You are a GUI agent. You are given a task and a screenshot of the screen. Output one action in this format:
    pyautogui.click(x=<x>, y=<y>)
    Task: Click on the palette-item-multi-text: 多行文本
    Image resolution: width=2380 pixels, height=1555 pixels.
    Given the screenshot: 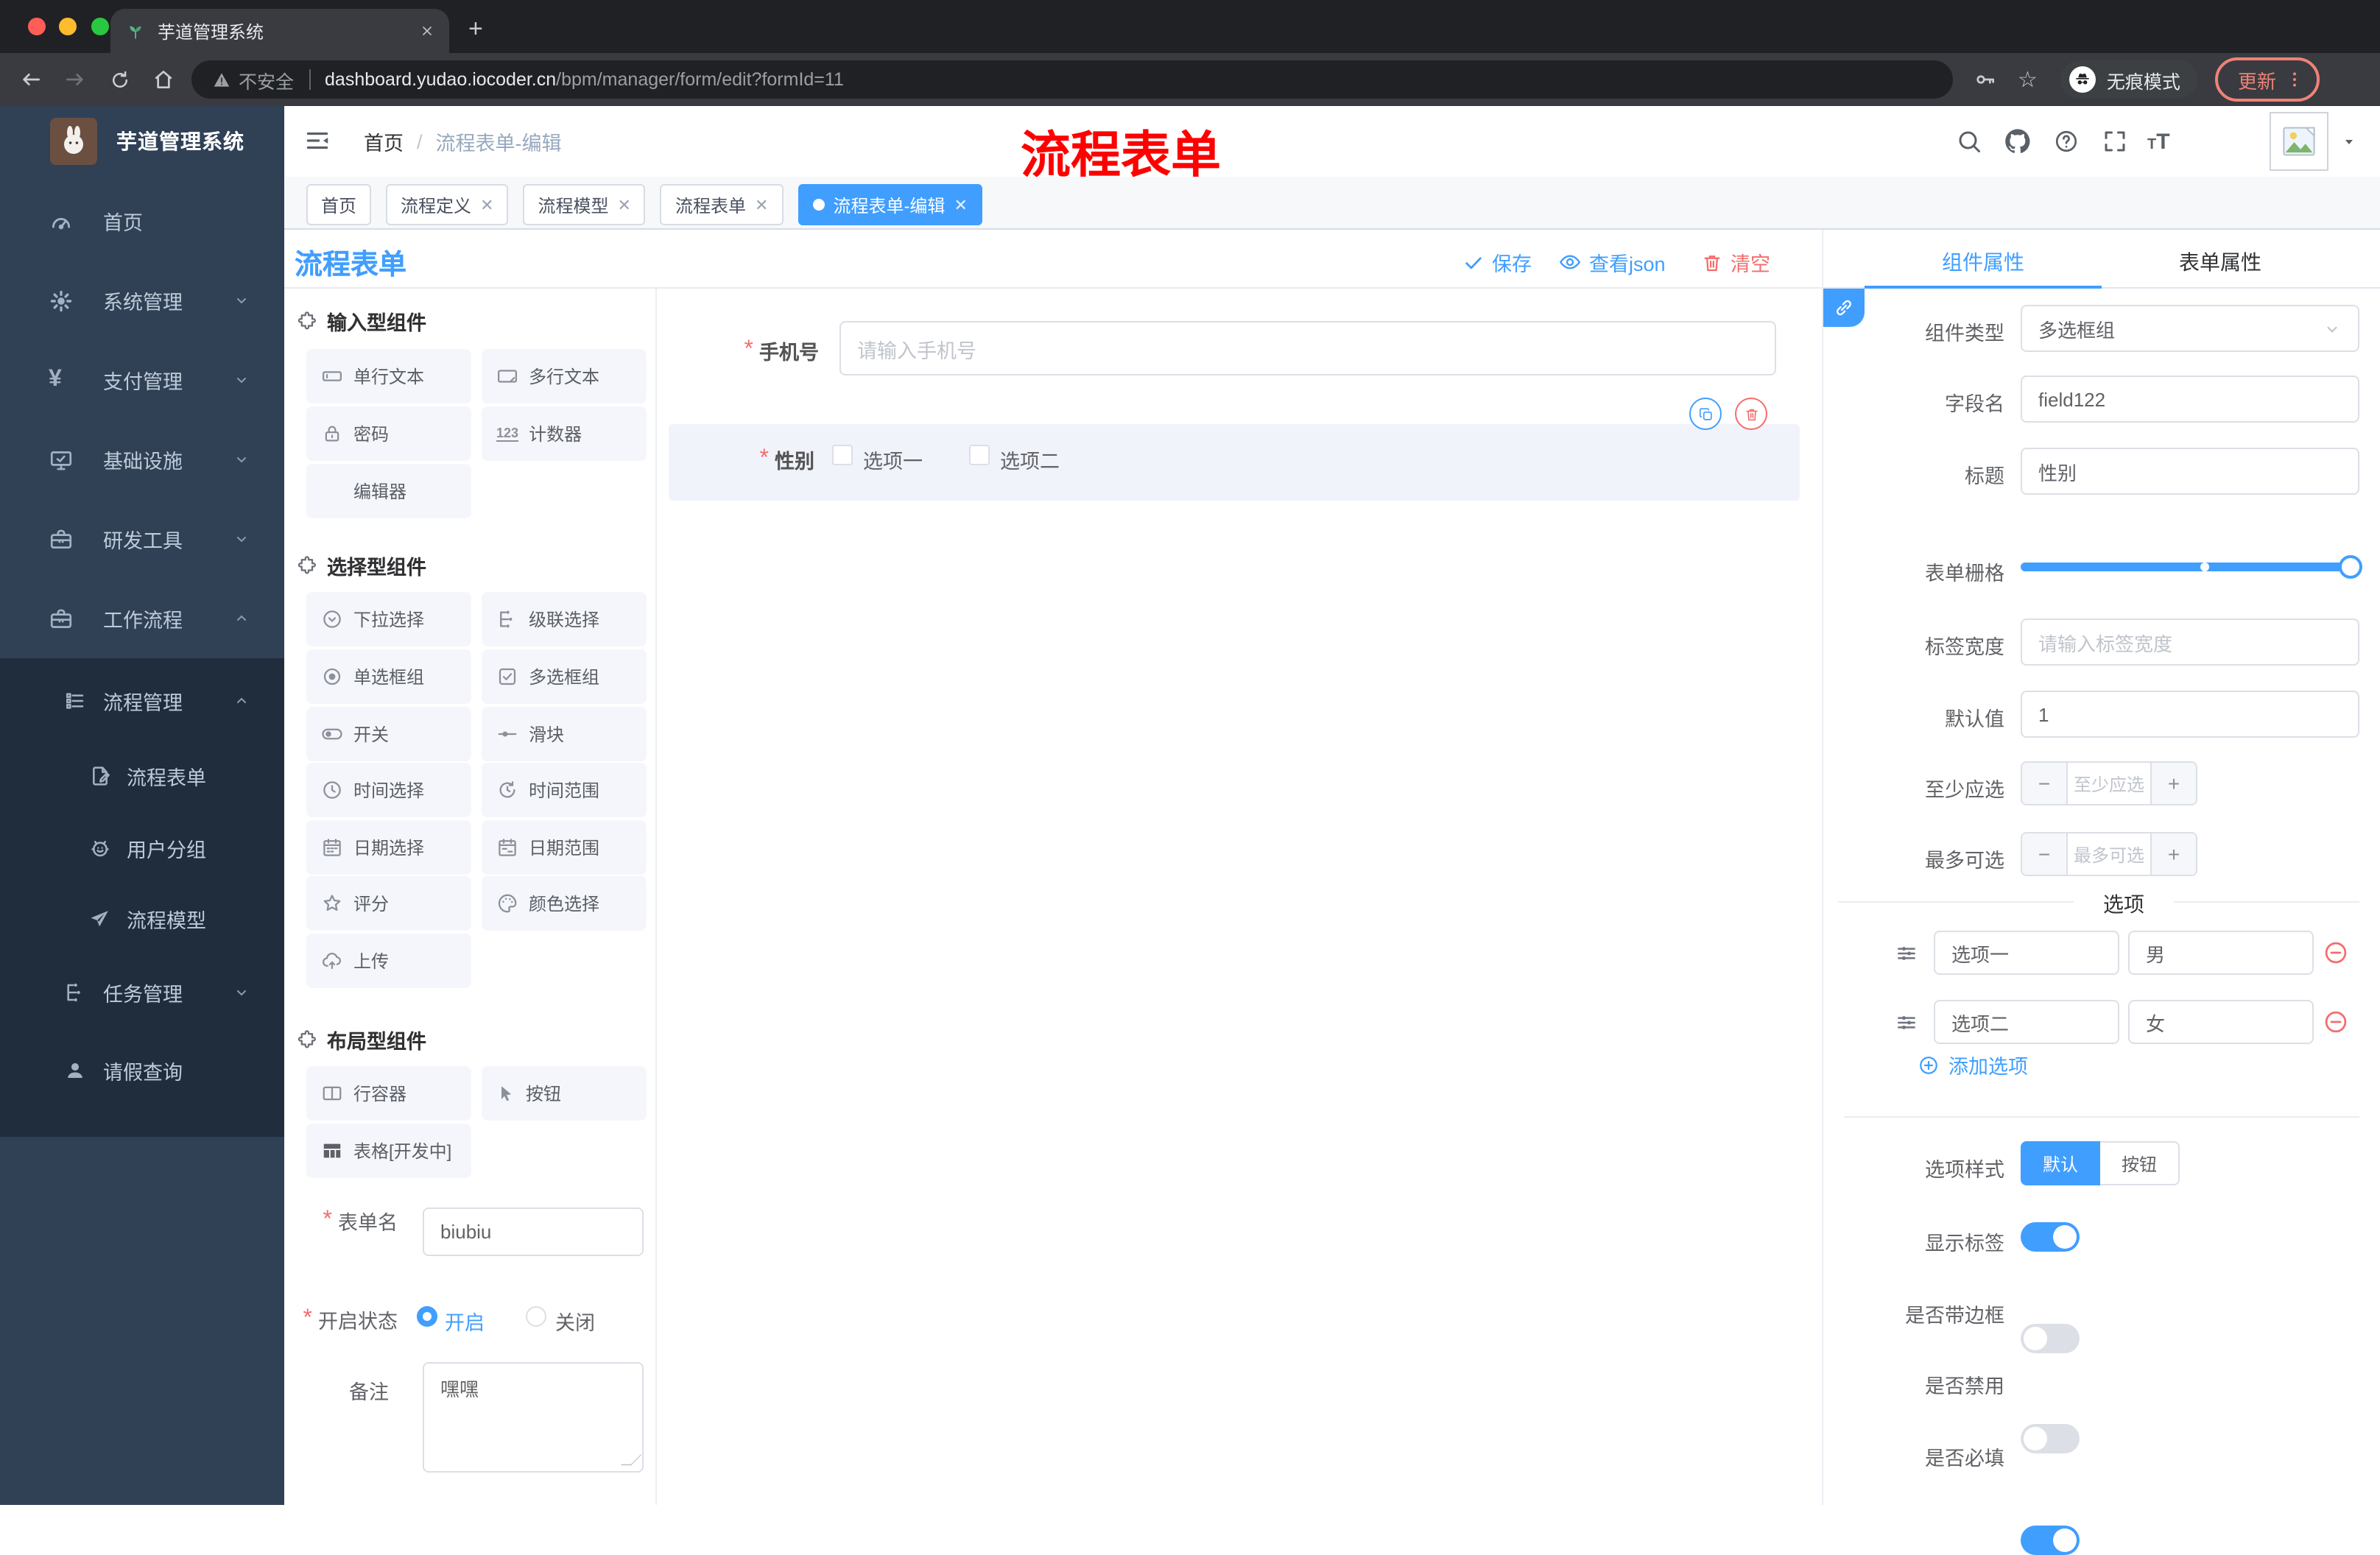 What is the action you would take?
    pyautogui.click(x=564, y=376)
    